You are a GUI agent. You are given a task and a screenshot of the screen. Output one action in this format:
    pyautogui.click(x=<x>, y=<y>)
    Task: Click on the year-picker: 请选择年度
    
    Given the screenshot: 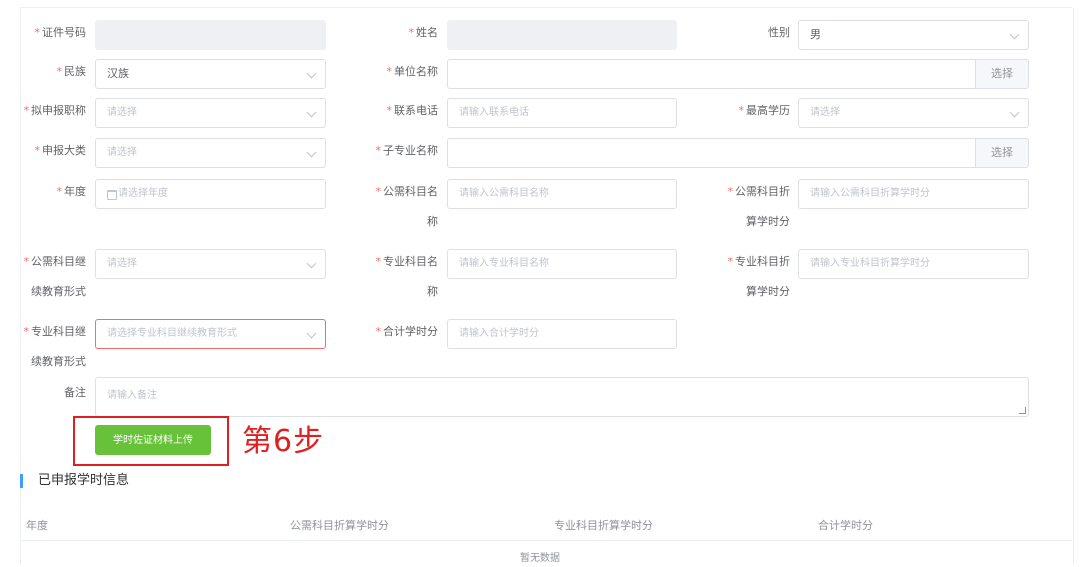 What is the action you would take?
    pyautogui.click(x=210, y=194)
    